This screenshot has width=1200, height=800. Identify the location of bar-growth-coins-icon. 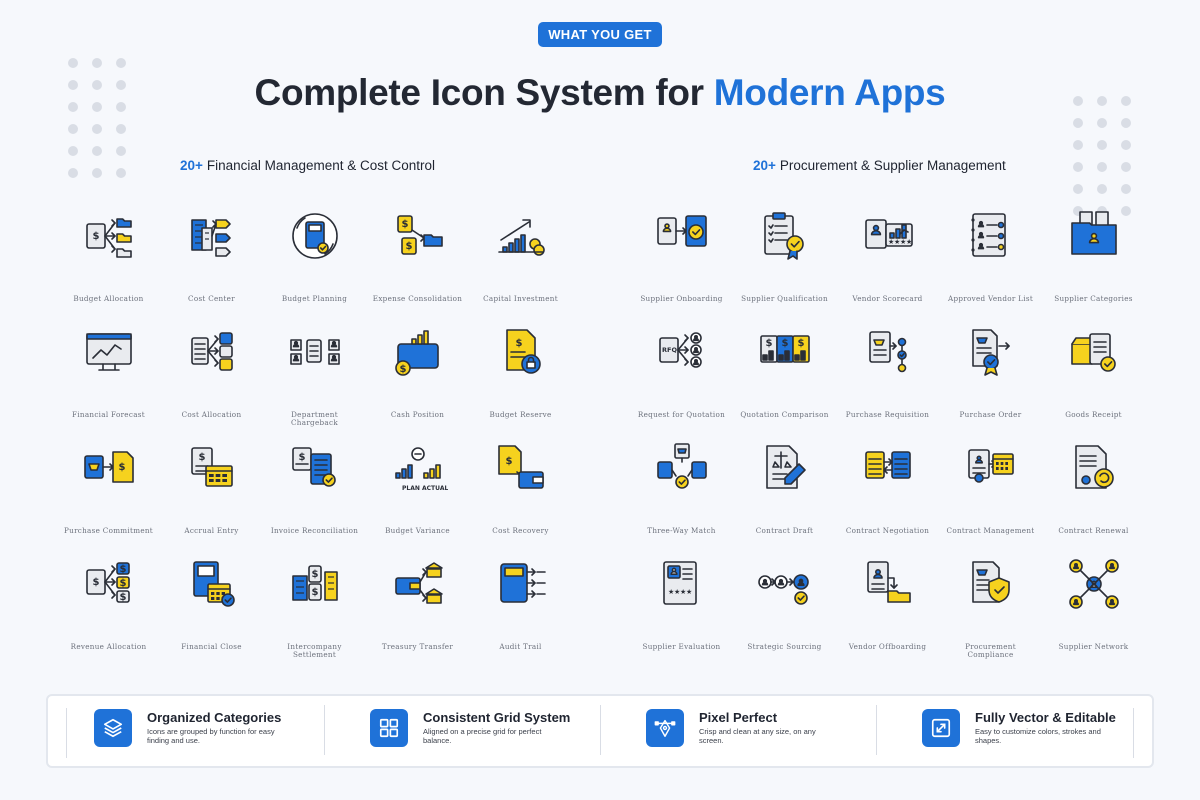
(521, 237).